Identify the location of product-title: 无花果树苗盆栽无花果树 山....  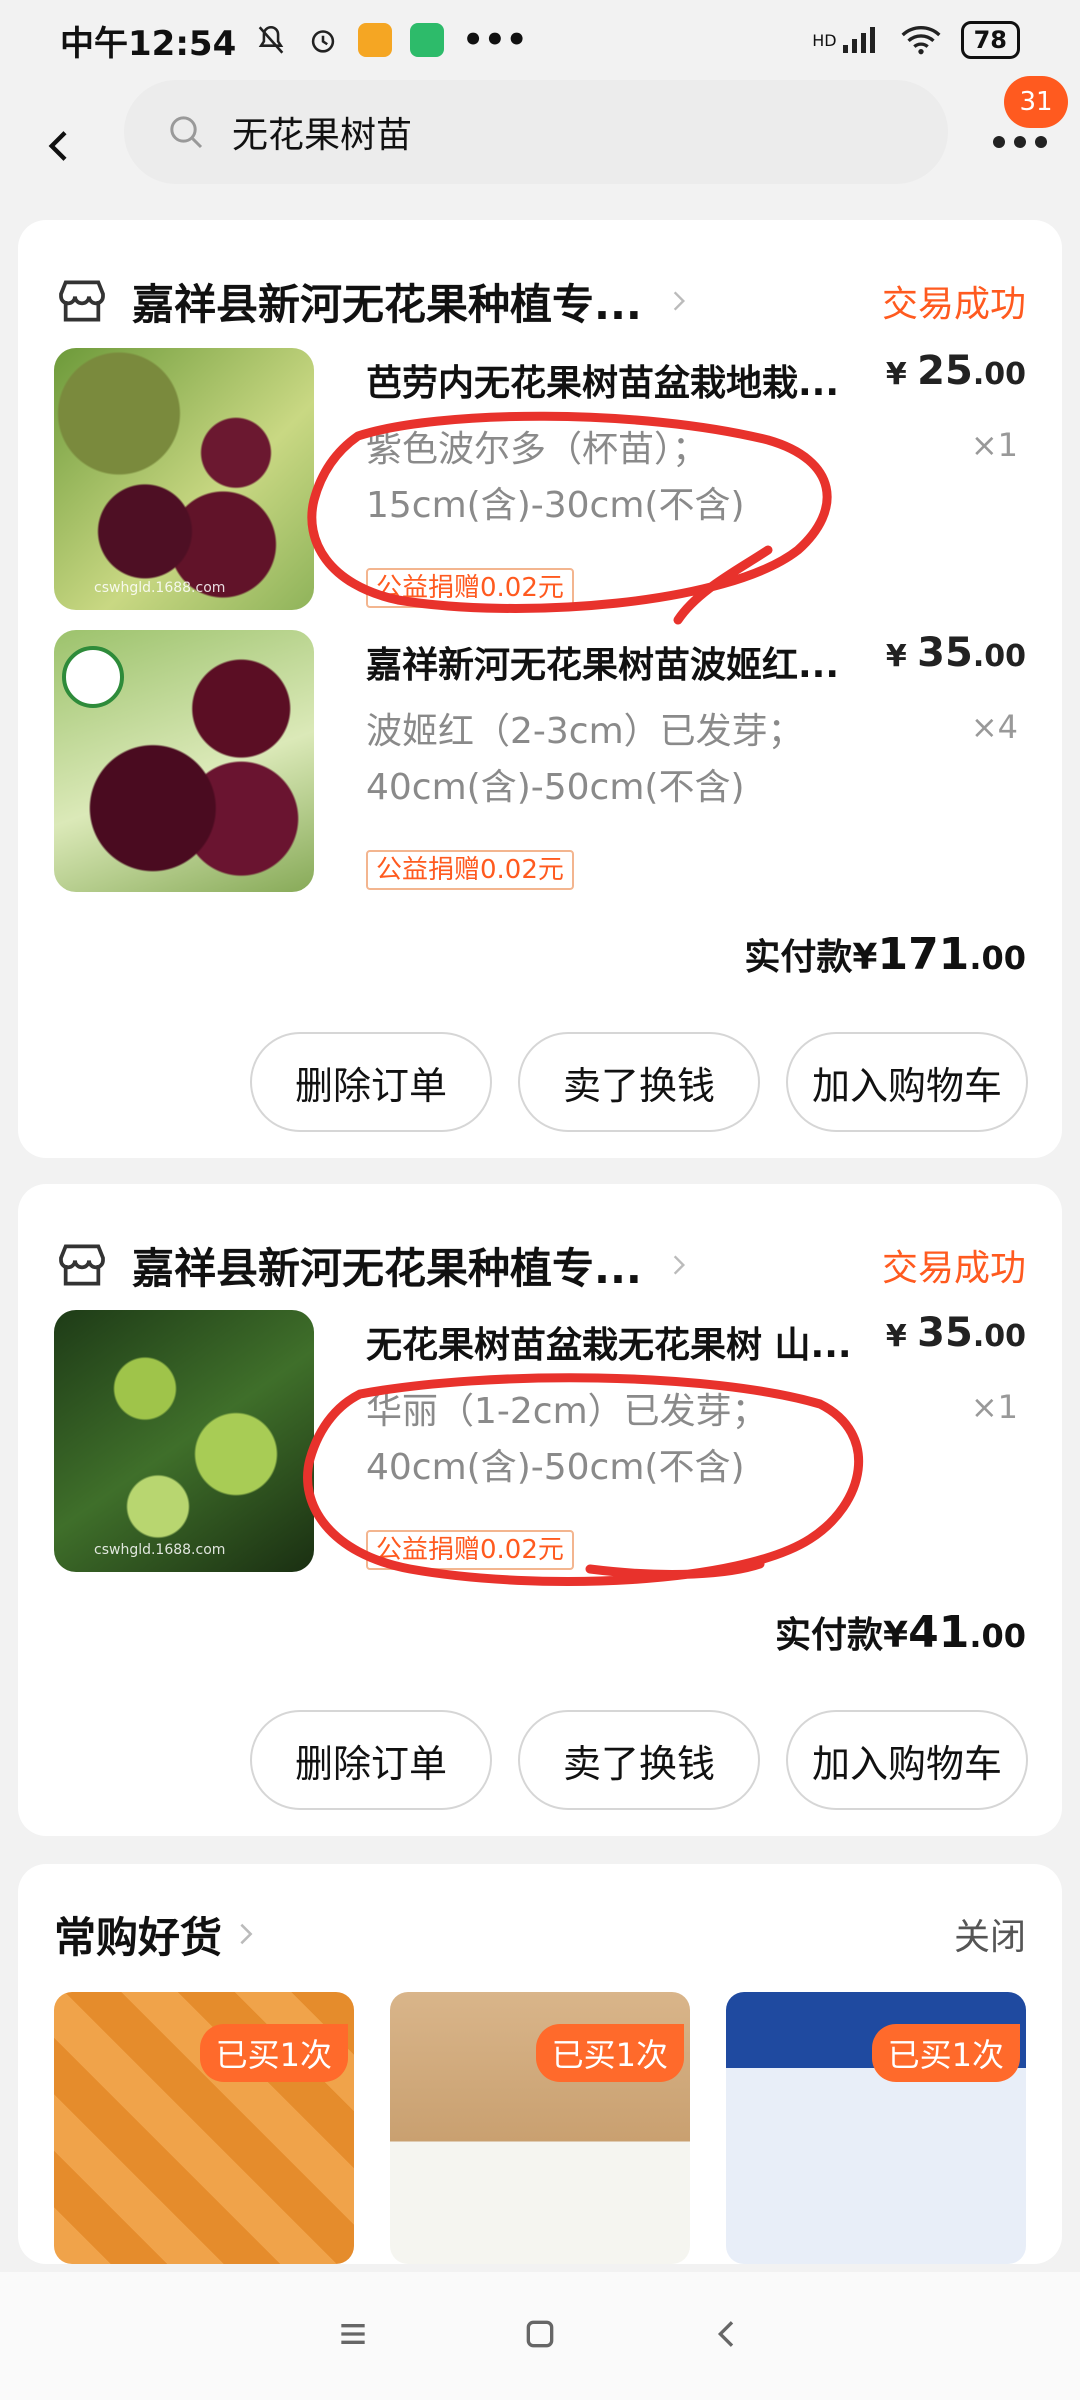
(609, 1345).